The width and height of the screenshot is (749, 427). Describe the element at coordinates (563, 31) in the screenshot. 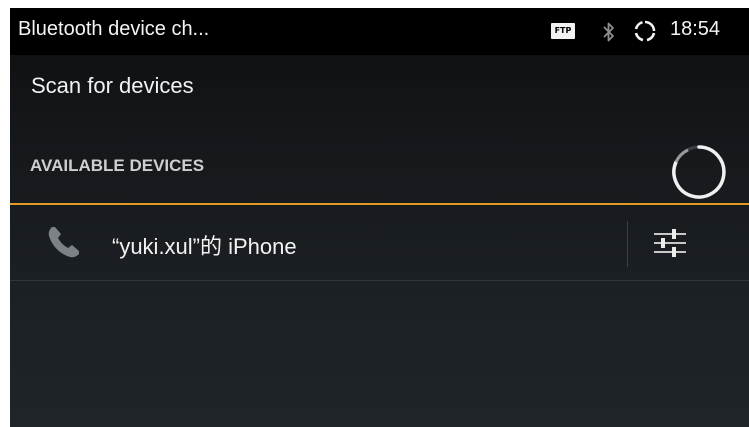

I see `ftp-icon: FTP` at that location.